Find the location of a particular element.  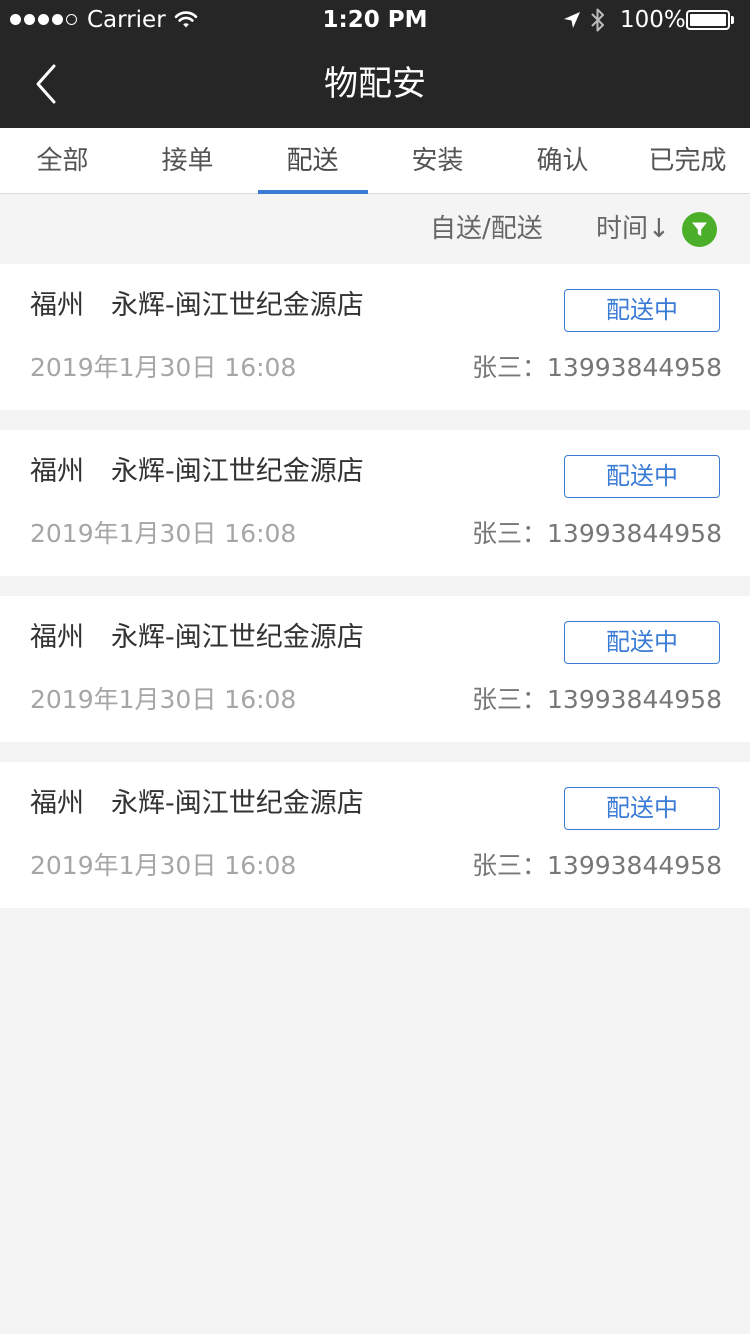

delivery-type-filter: 自送/配送 is located at coordinates (486, 229).